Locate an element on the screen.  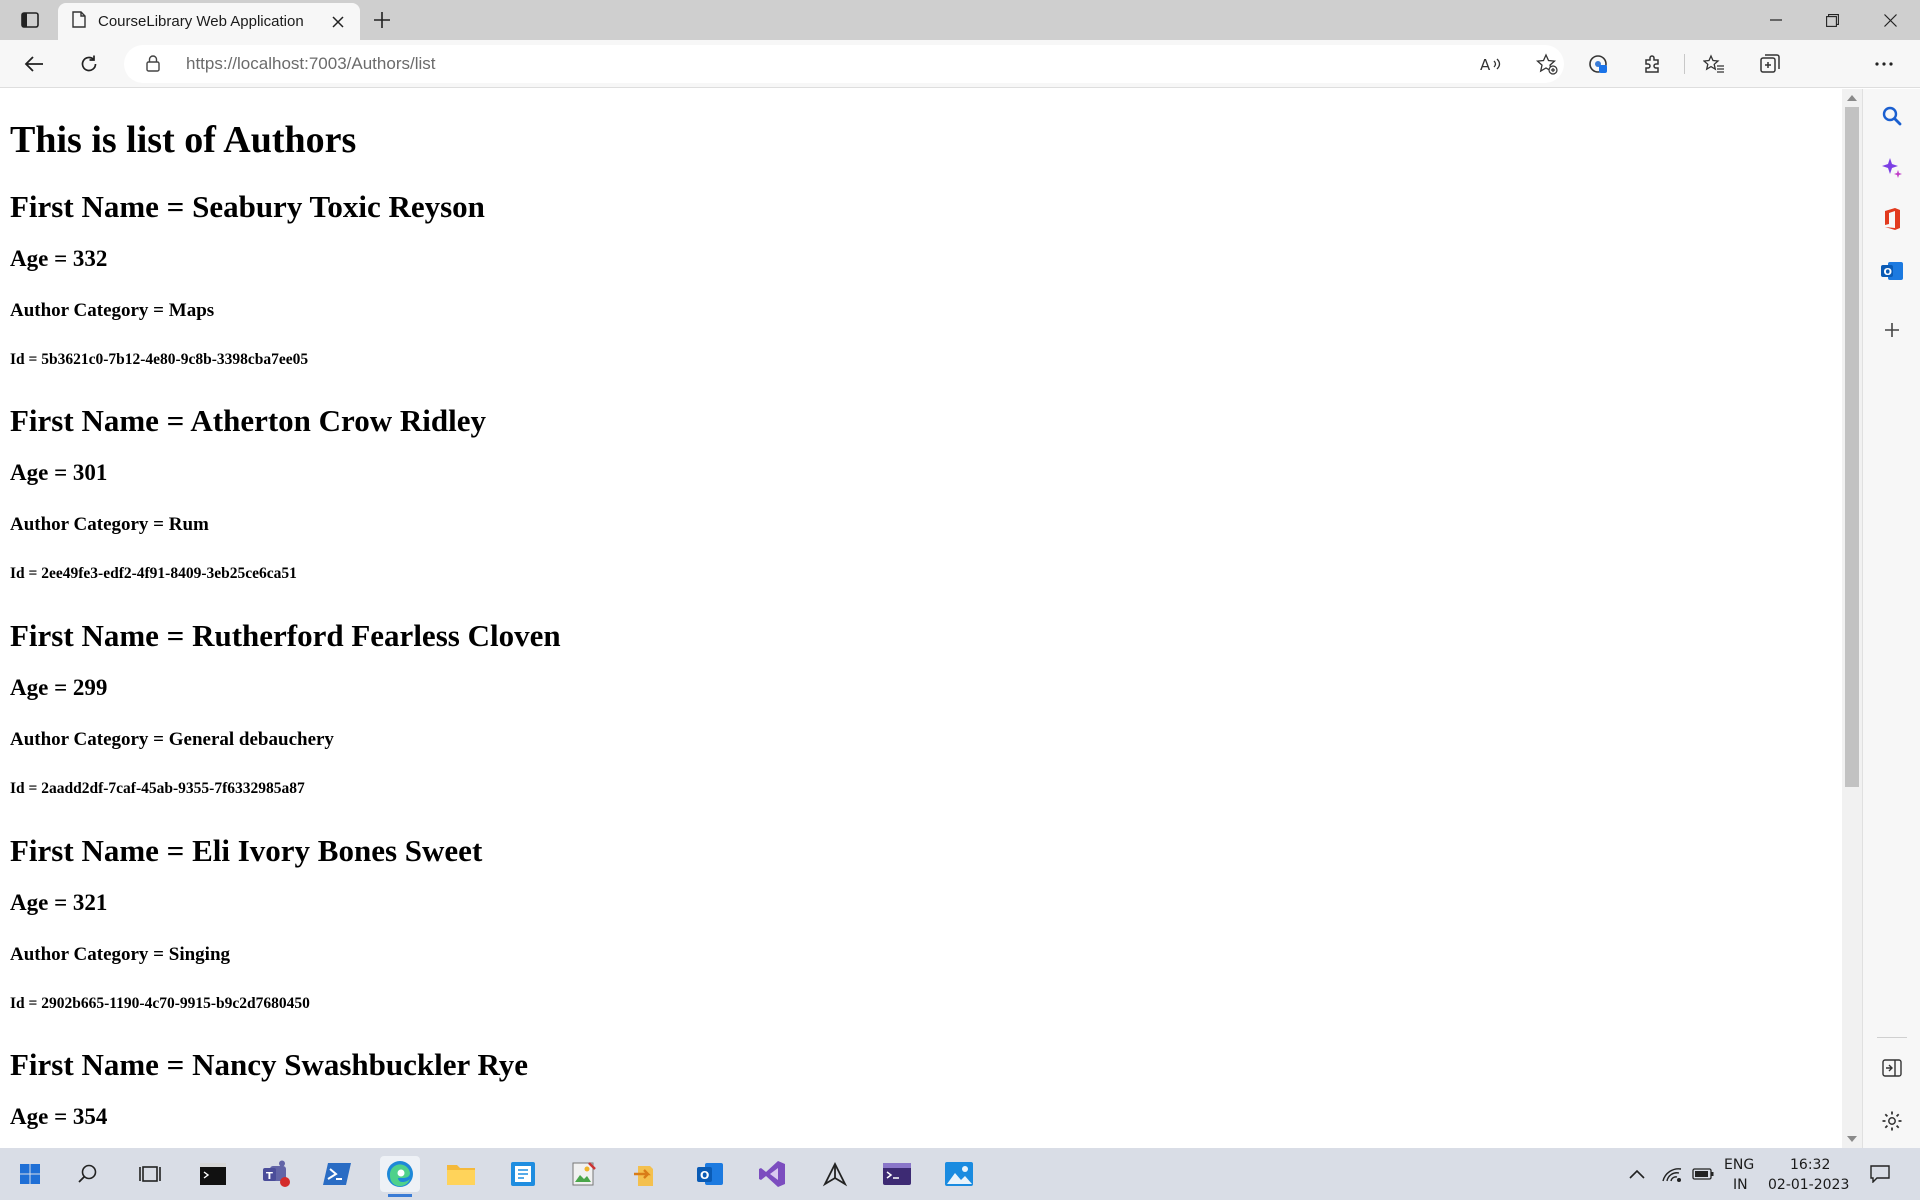
author-first-name: First Name = Nancy Swashbuckler Rye is located at coordinates (269, 1064).